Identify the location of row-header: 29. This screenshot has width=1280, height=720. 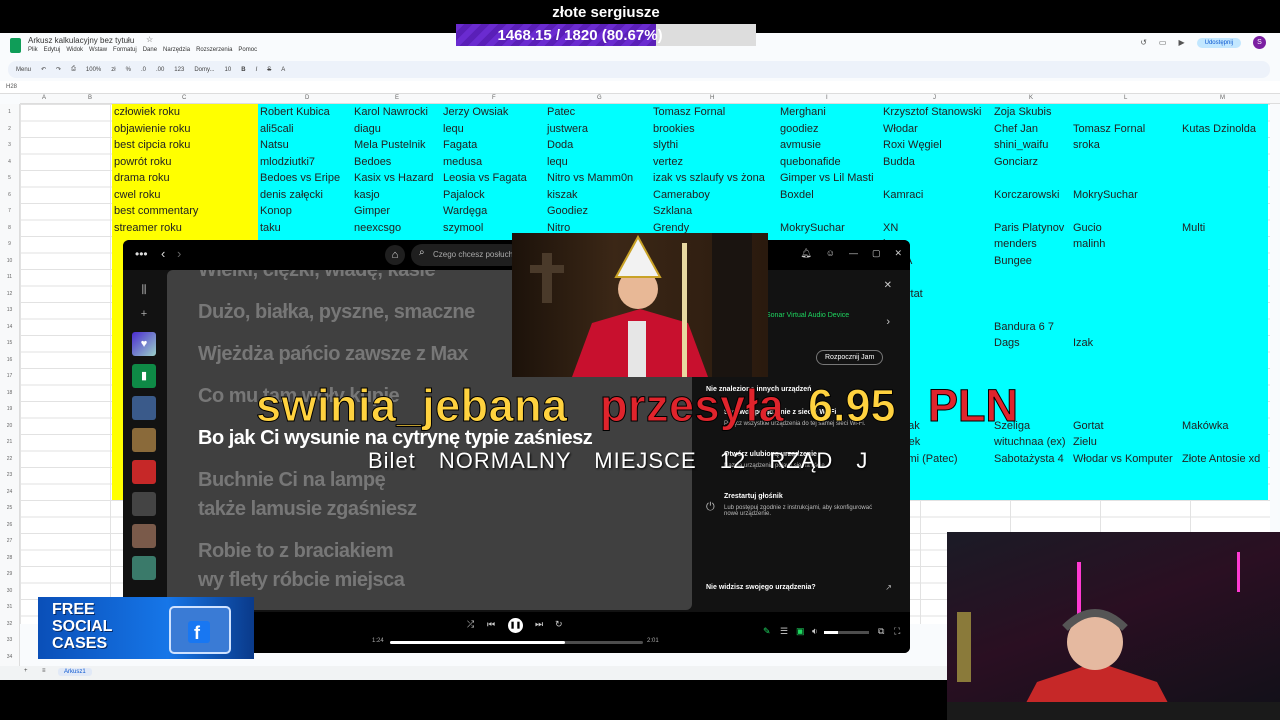
(9, 574).